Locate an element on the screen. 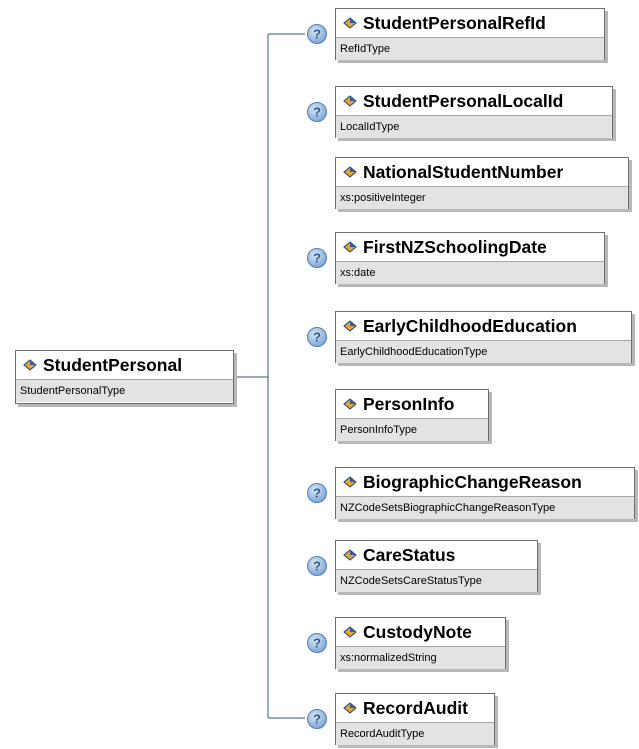 The width and height of the screenshot is (639, 749). child-element-header: StudentPersonalRefId is located at coordinates (470, 23).